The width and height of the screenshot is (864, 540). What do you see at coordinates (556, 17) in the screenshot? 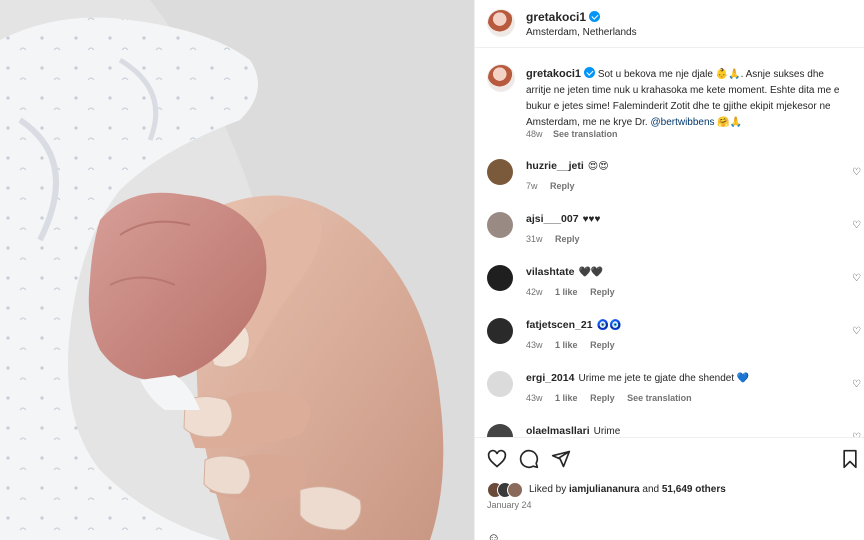
I see `author-username: gretakoci1` at bounding box center [556, 17].